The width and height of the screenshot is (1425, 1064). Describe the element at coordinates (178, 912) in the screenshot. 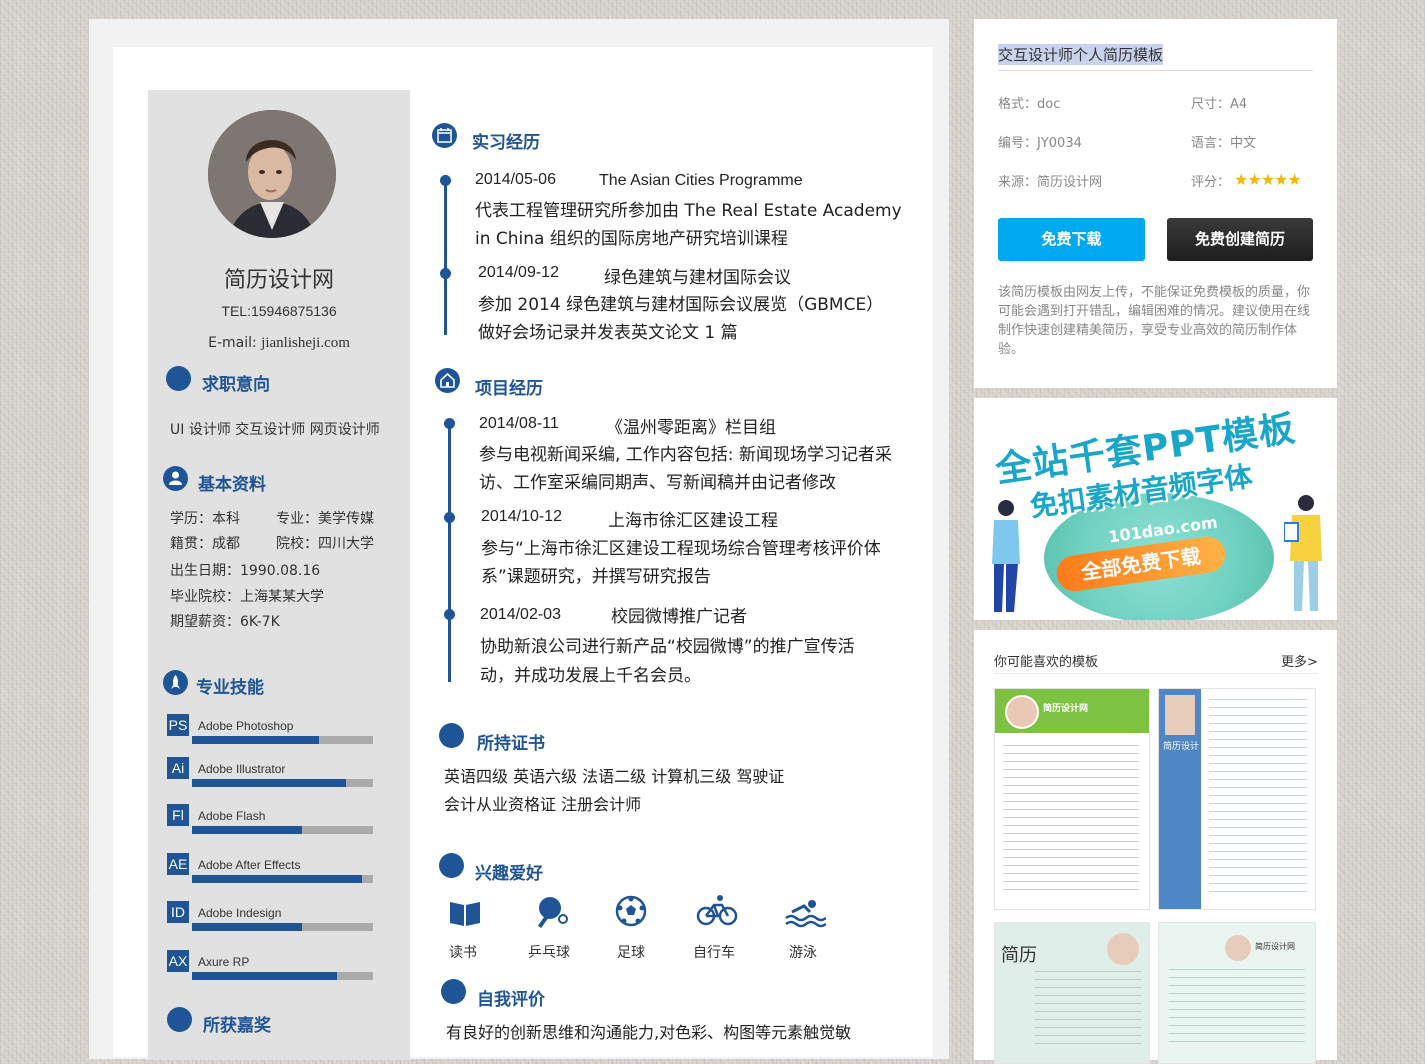

I see `skill-badge: ID` at that location.